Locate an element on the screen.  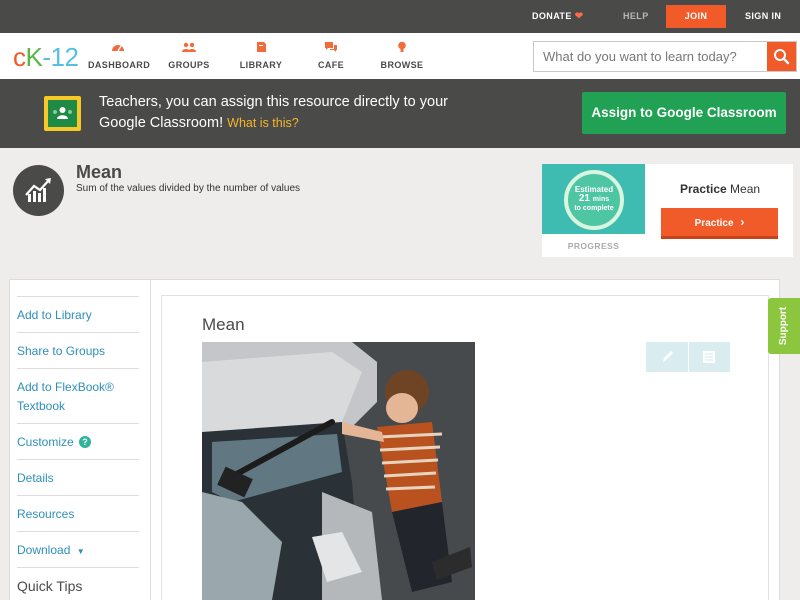
estimate-minutes: 21 mins is located at coordinates (594, 198).